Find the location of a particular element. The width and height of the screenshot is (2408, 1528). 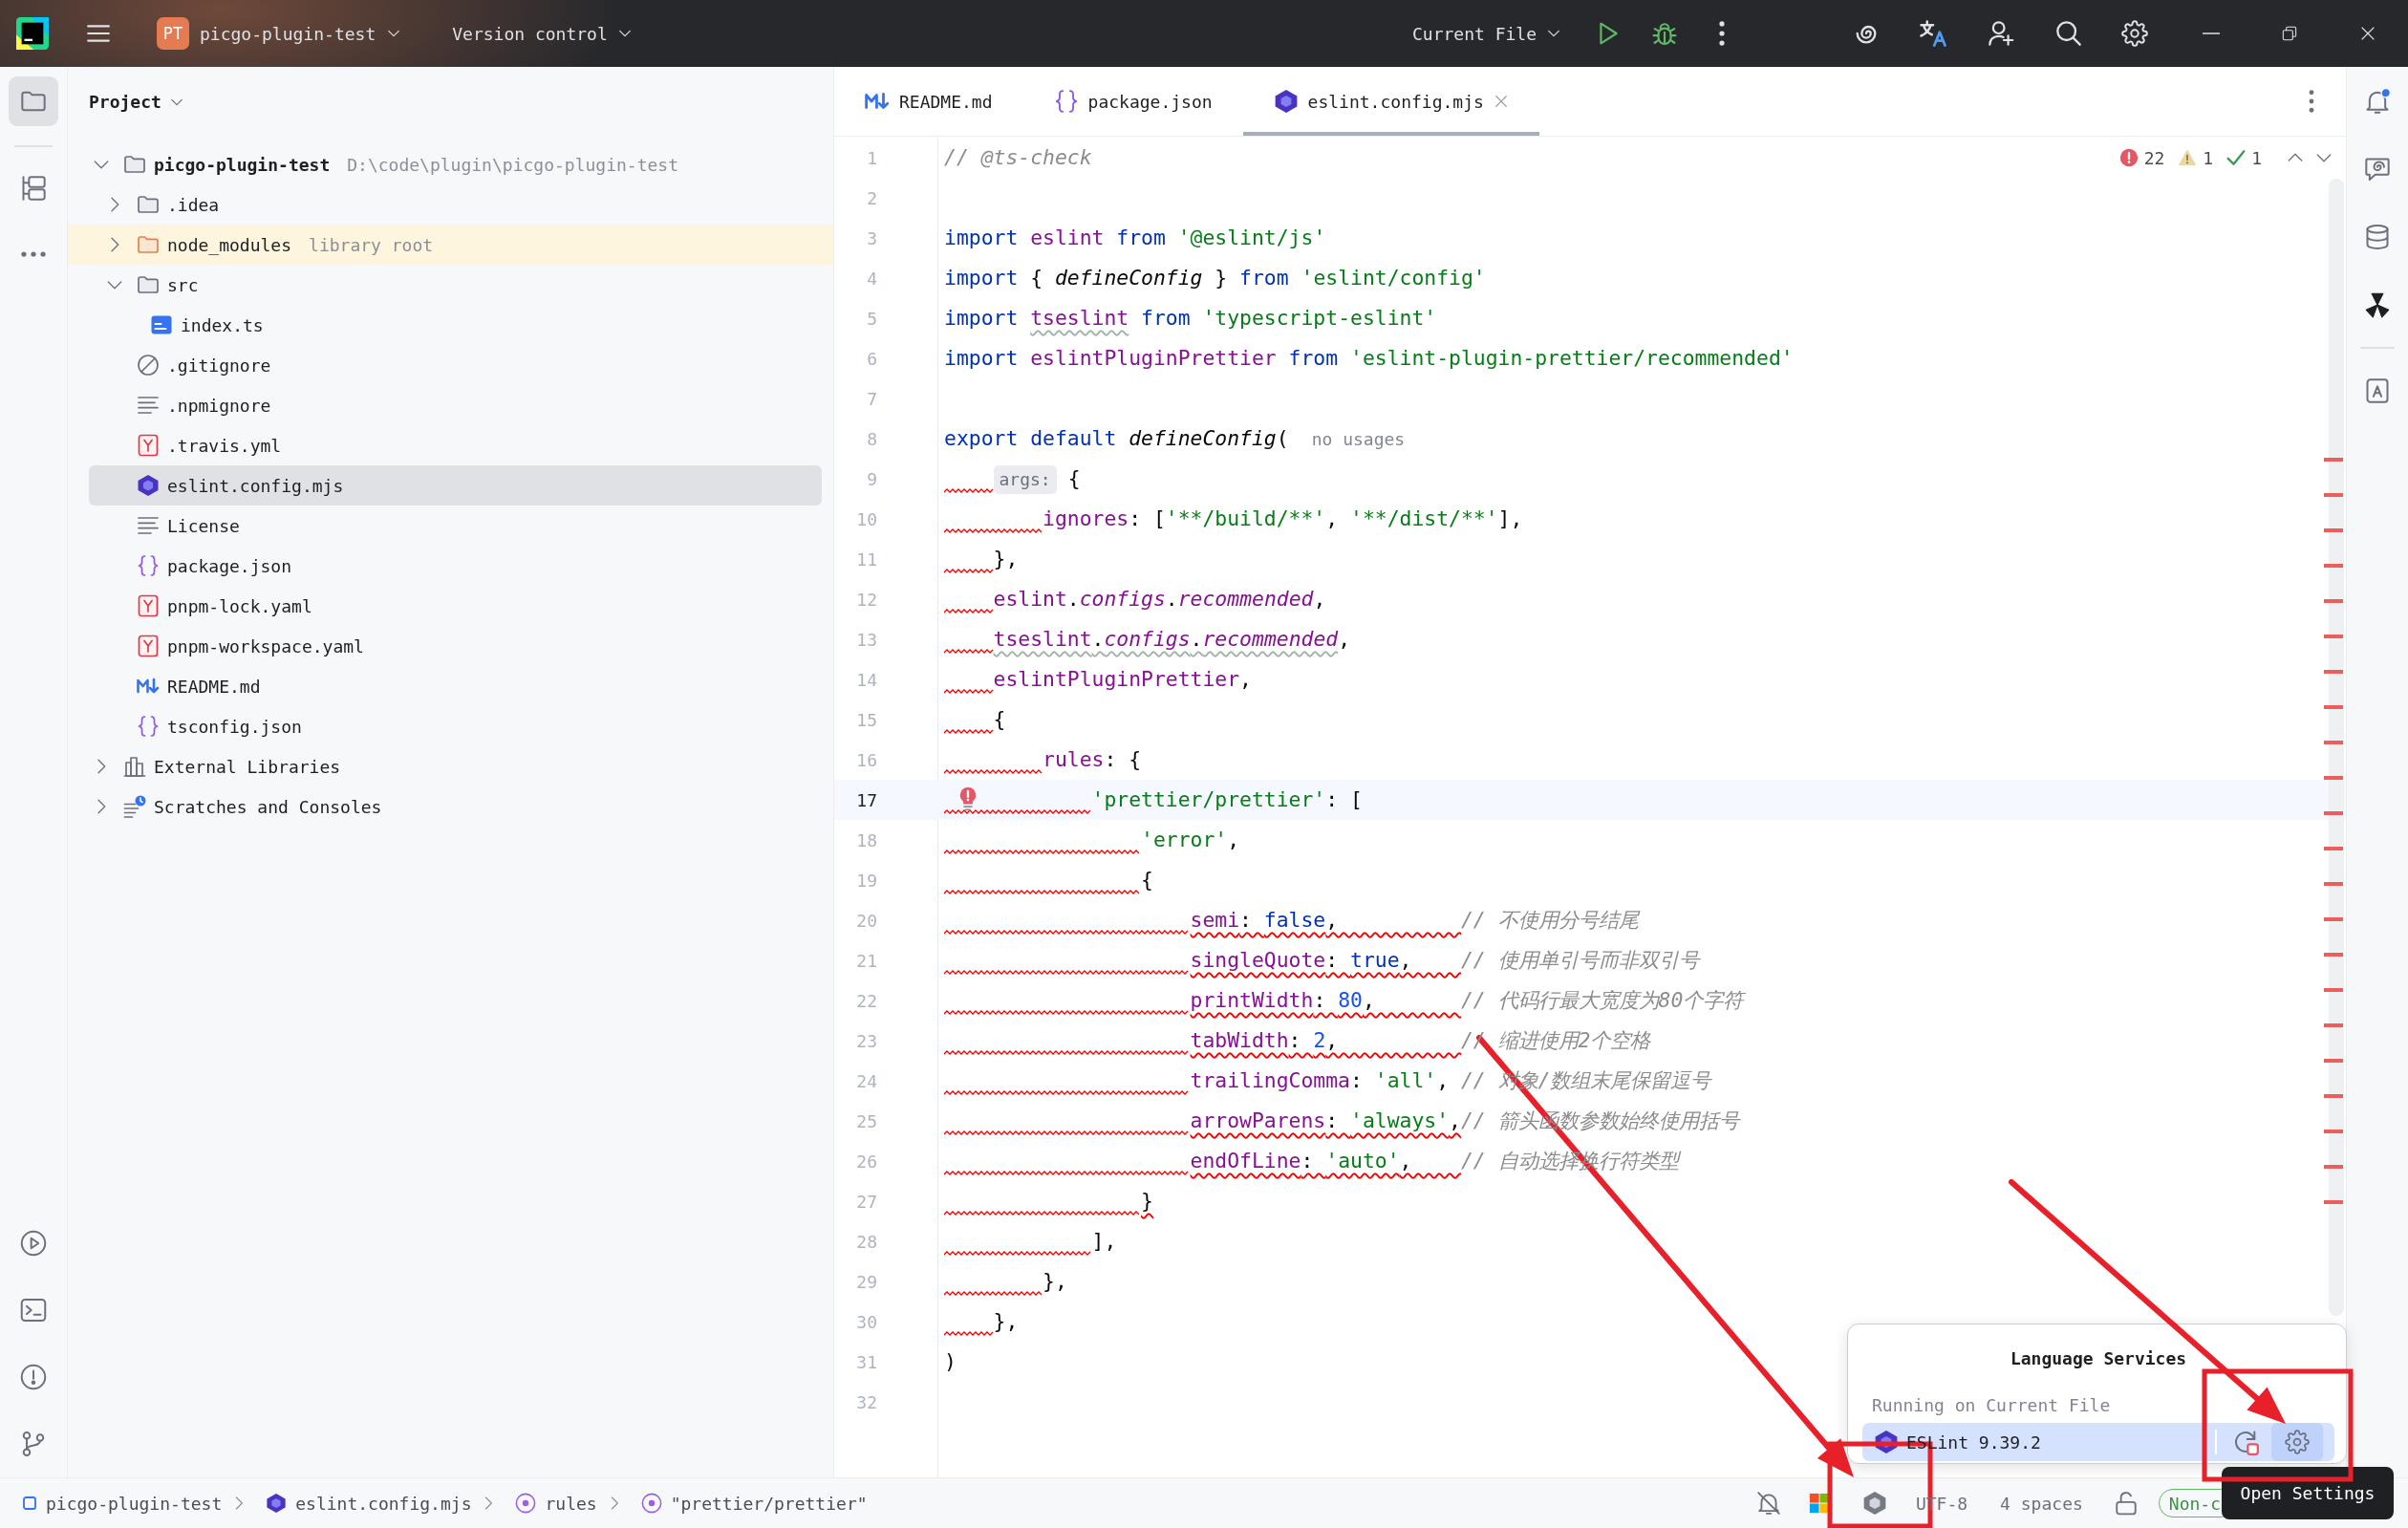

project-tool-button is located at coordinates (33, 101).